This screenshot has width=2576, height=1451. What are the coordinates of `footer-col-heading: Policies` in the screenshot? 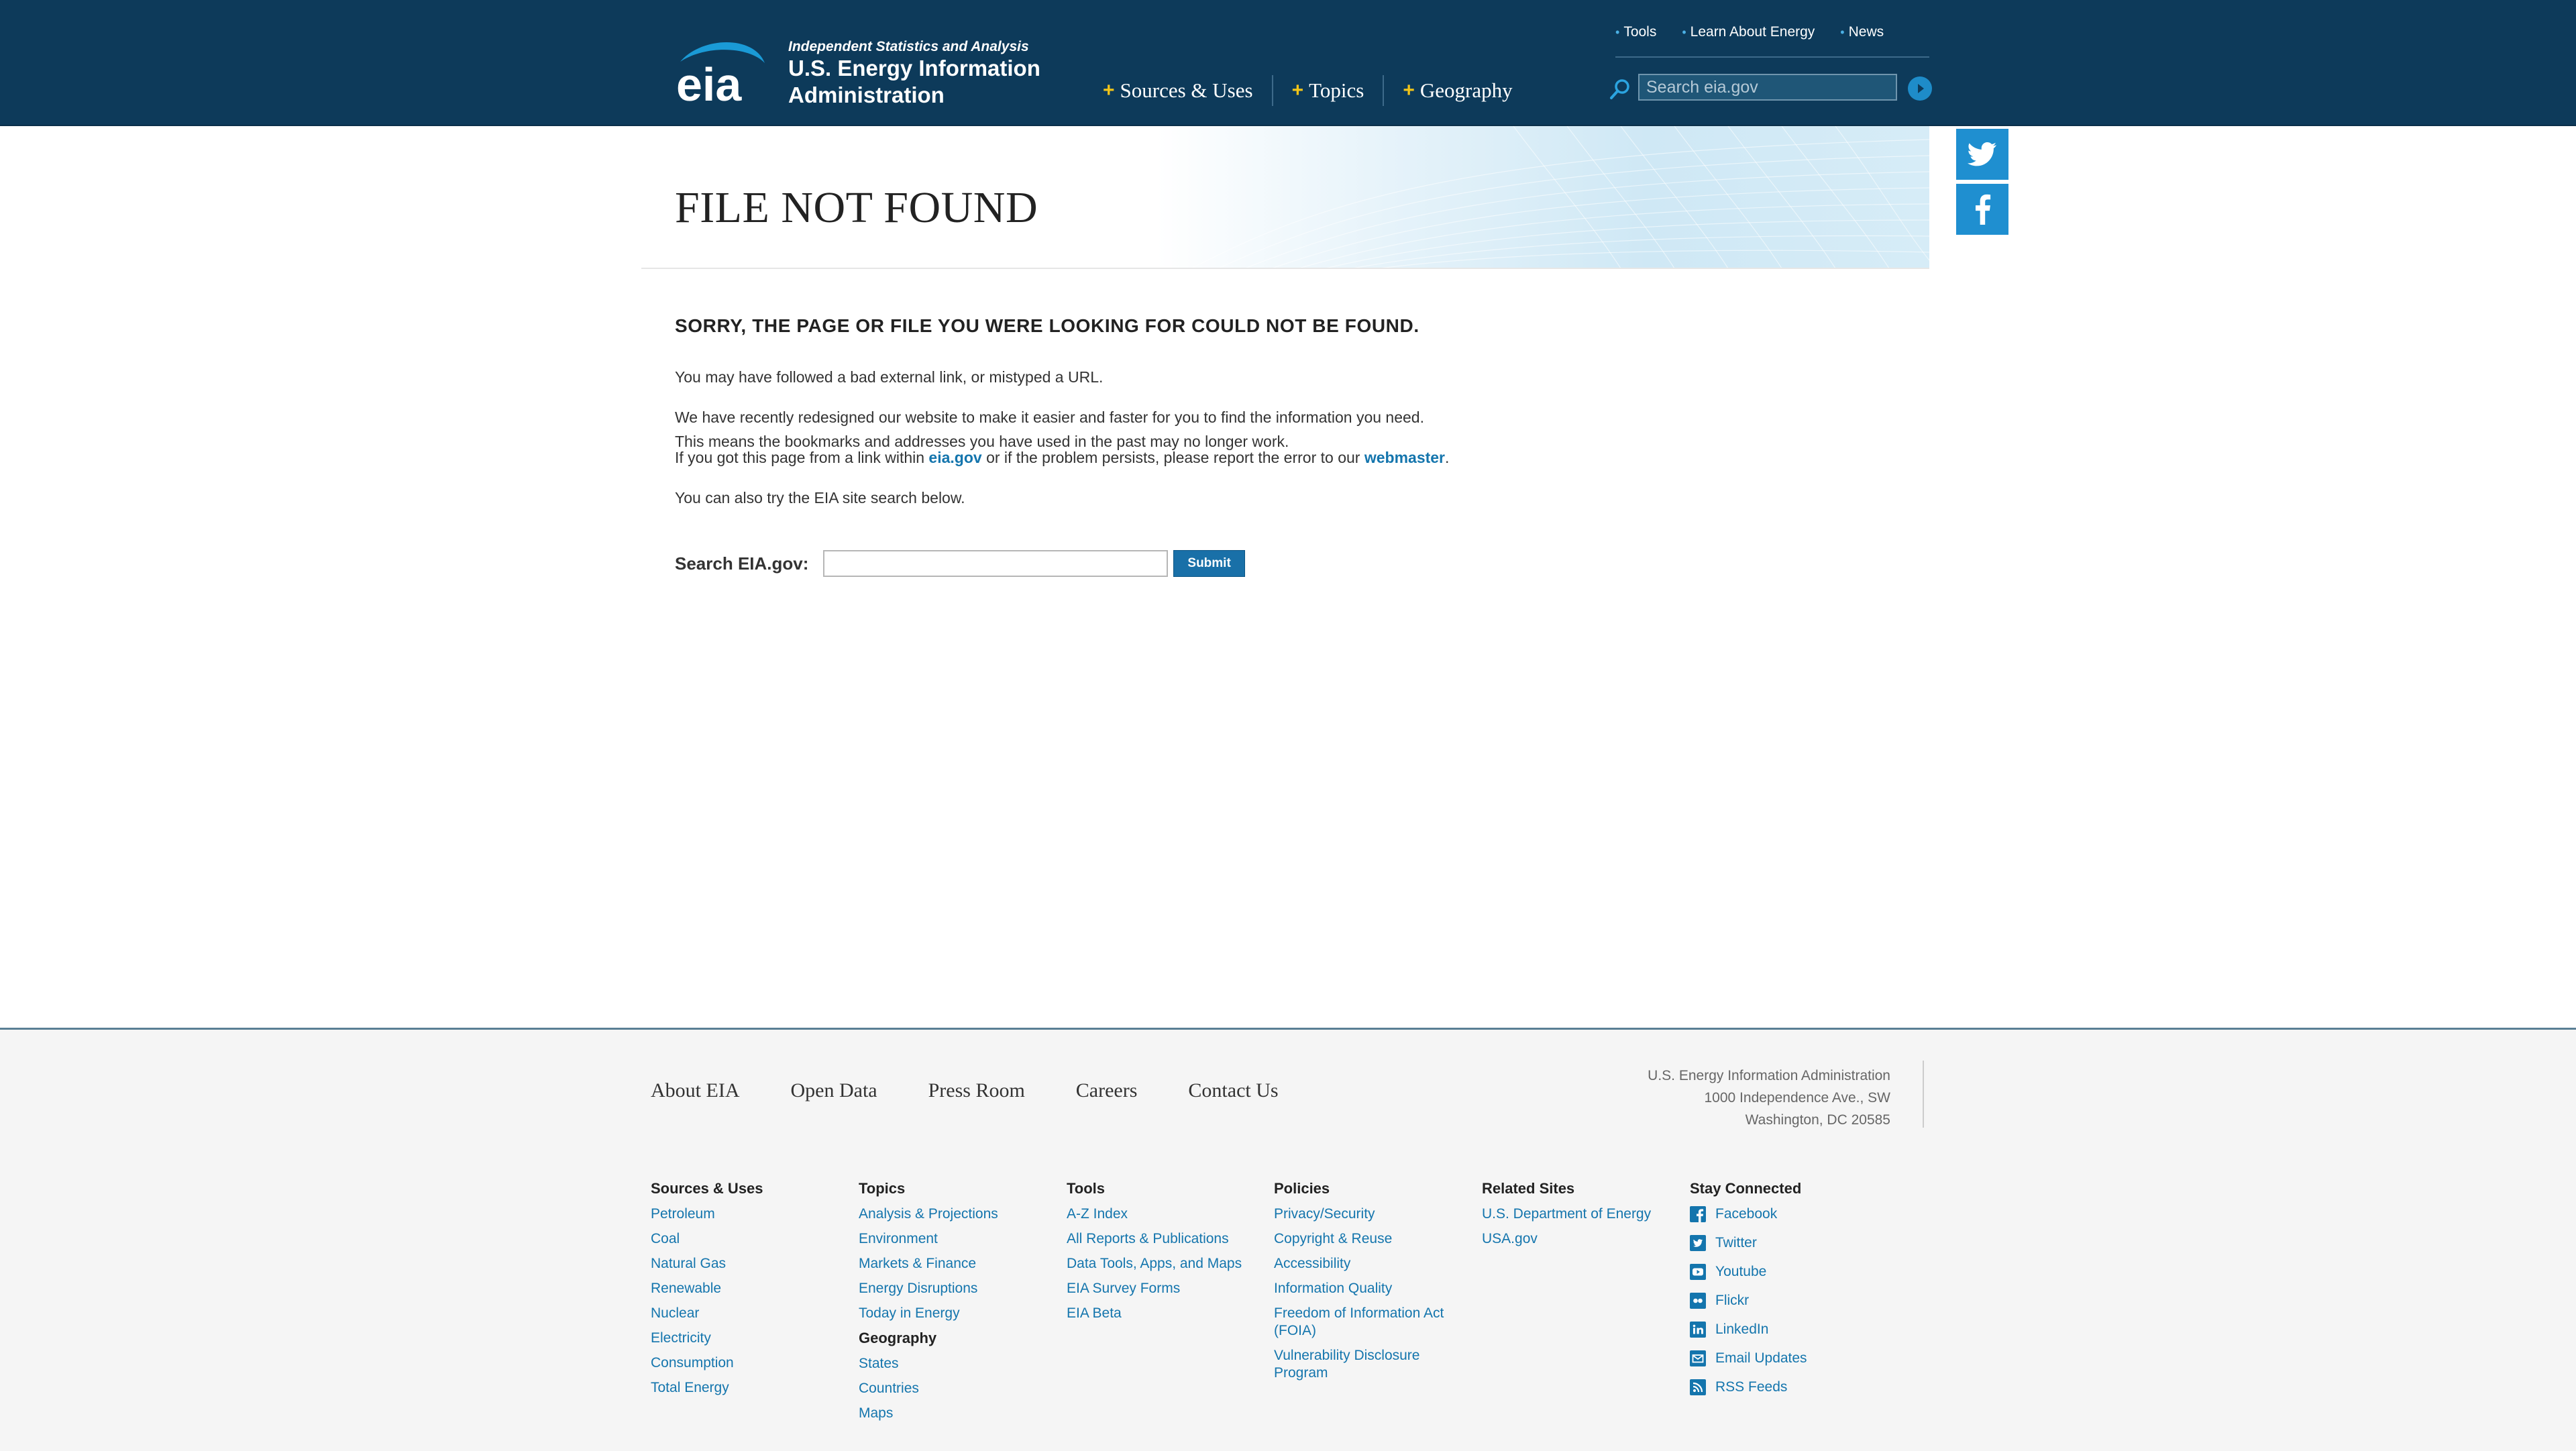 It's located at (1302, 1188).